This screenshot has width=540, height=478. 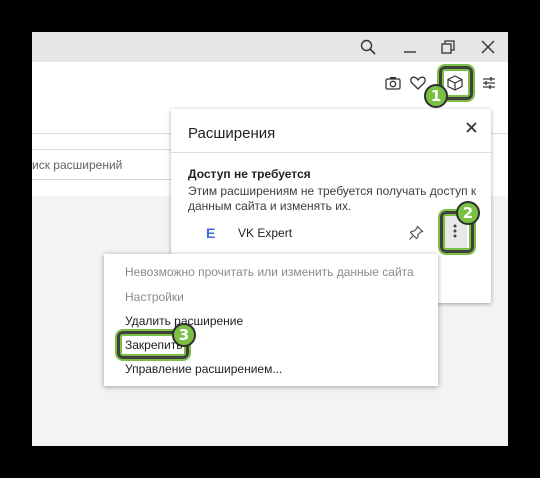 What do you see at coordinates (489, 83) in the screenshot?
I see `settings-sliders-icon` at bounding box center [489, 83].